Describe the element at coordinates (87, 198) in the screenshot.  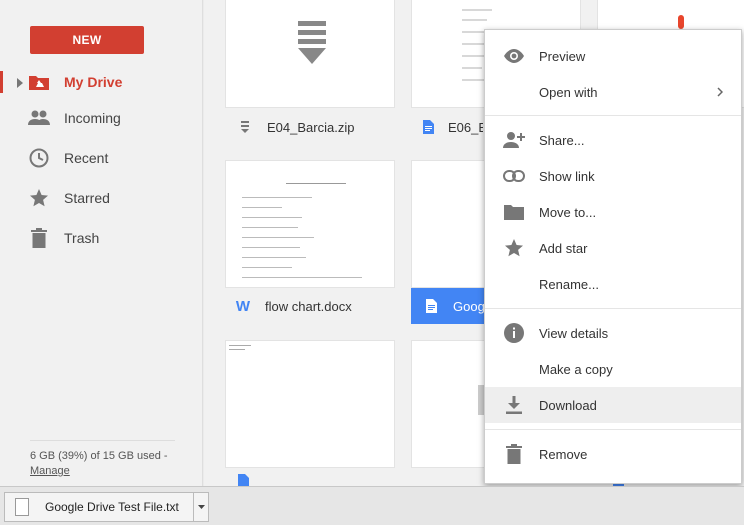
I see `sidebar-item-label: Starred` at that location.